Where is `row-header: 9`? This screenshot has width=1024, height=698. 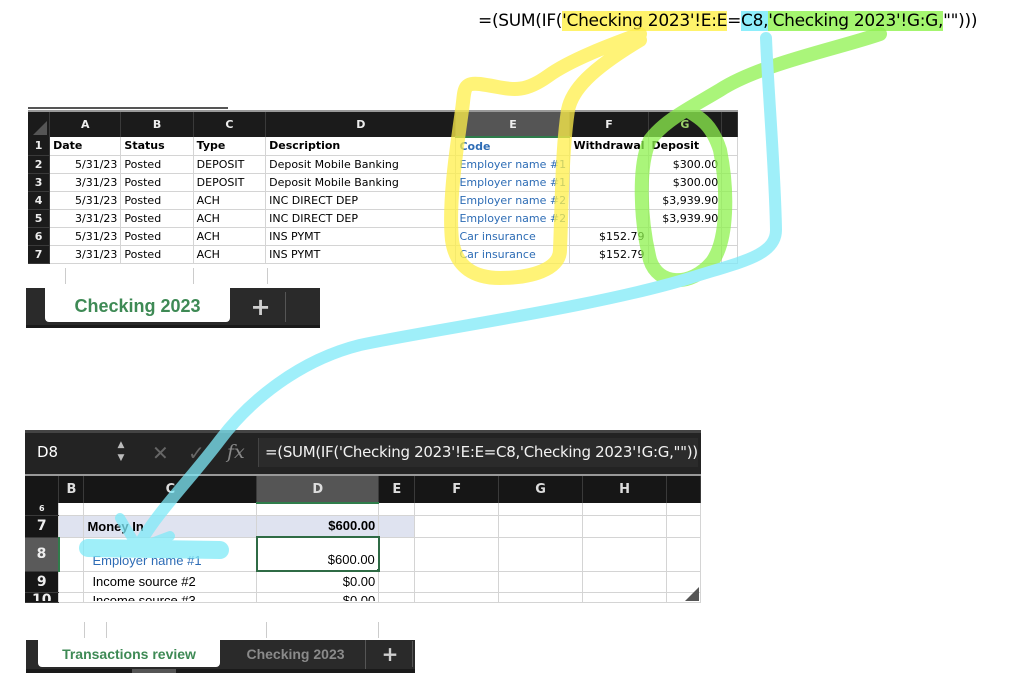
row-header: 9 is located at coordinates (42, 582).